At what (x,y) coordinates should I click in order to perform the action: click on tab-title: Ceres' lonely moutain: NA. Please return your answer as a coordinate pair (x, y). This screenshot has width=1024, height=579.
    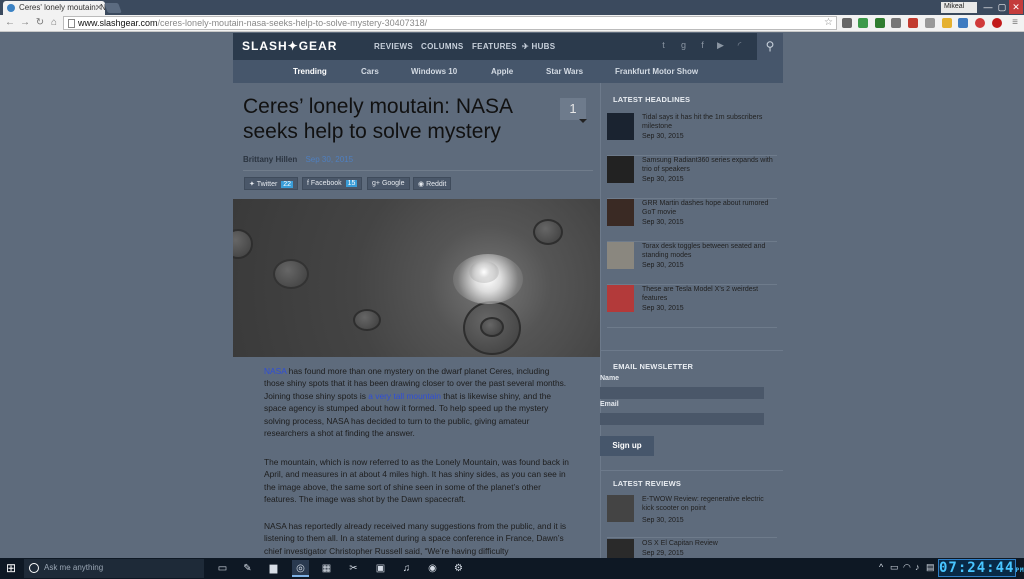
    Looking at the image, I should click on (62, 7).